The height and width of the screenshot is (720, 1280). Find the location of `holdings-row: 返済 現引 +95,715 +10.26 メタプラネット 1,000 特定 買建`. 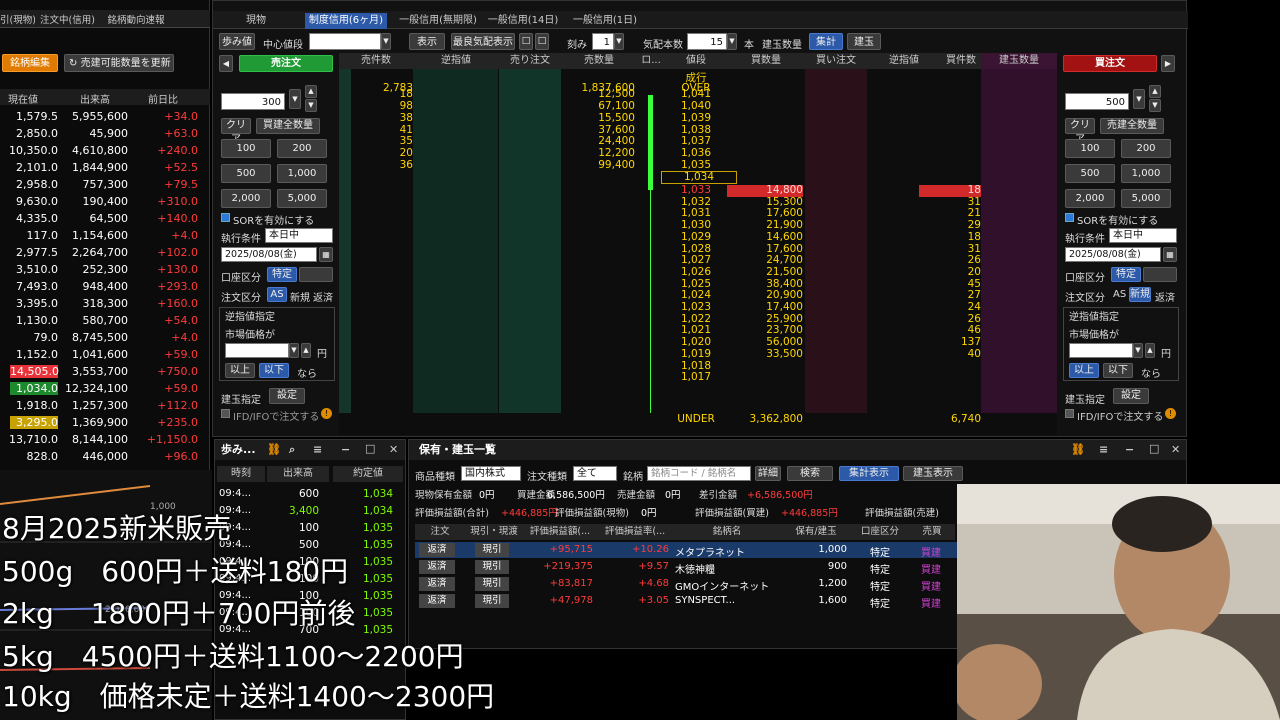

holdings-row: 返済 現引 +95,715 +10.26 メタプラネット 1,000 特定 買建 is located at coordinates (687, 550).